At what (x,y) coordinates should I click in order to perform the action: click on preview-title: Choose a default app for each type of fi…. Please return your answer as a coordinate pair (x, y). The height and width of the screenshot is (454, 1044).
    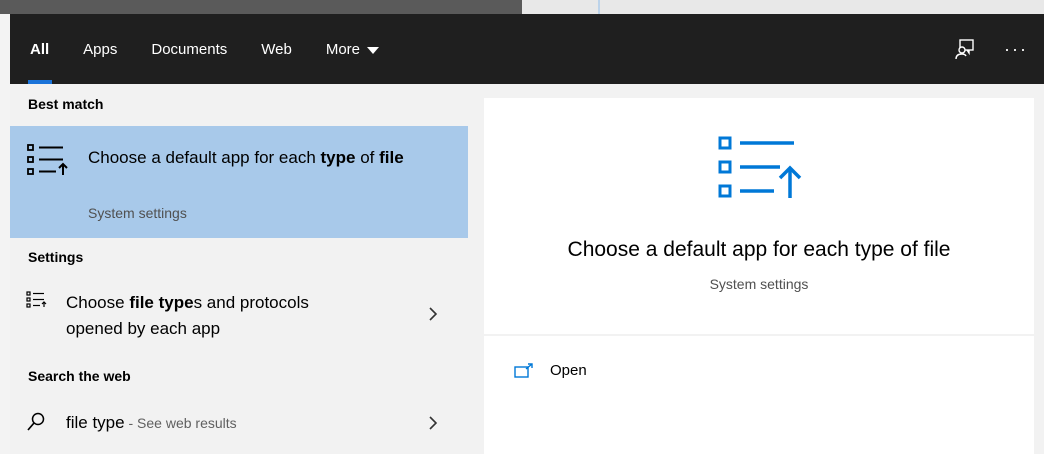
    Looking at the image, I should click on (759, 249).